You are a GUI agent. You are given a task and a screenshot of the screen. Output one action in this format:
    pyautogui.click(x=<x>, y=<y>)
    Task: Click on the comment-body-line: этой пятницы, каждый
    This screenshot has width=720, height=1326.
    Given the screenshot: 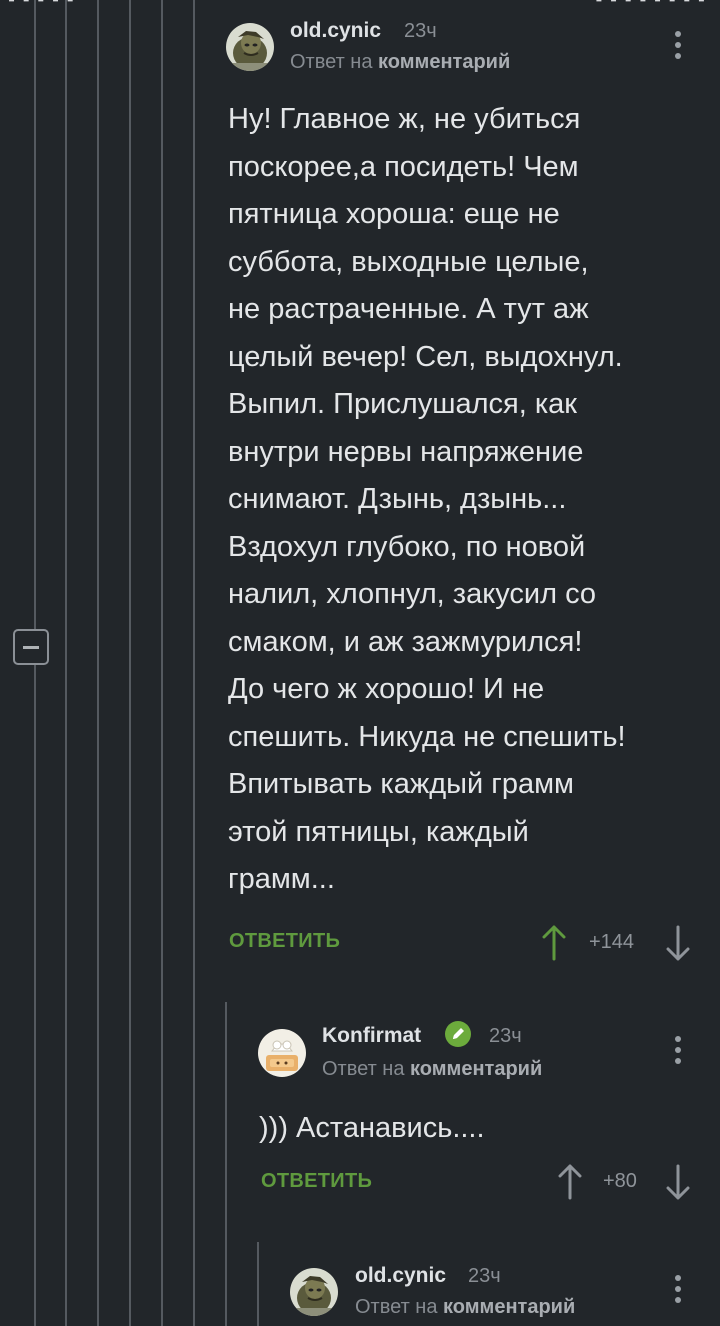 What is the action you would take?
    pyautogui.click(x=378, y=831)
    